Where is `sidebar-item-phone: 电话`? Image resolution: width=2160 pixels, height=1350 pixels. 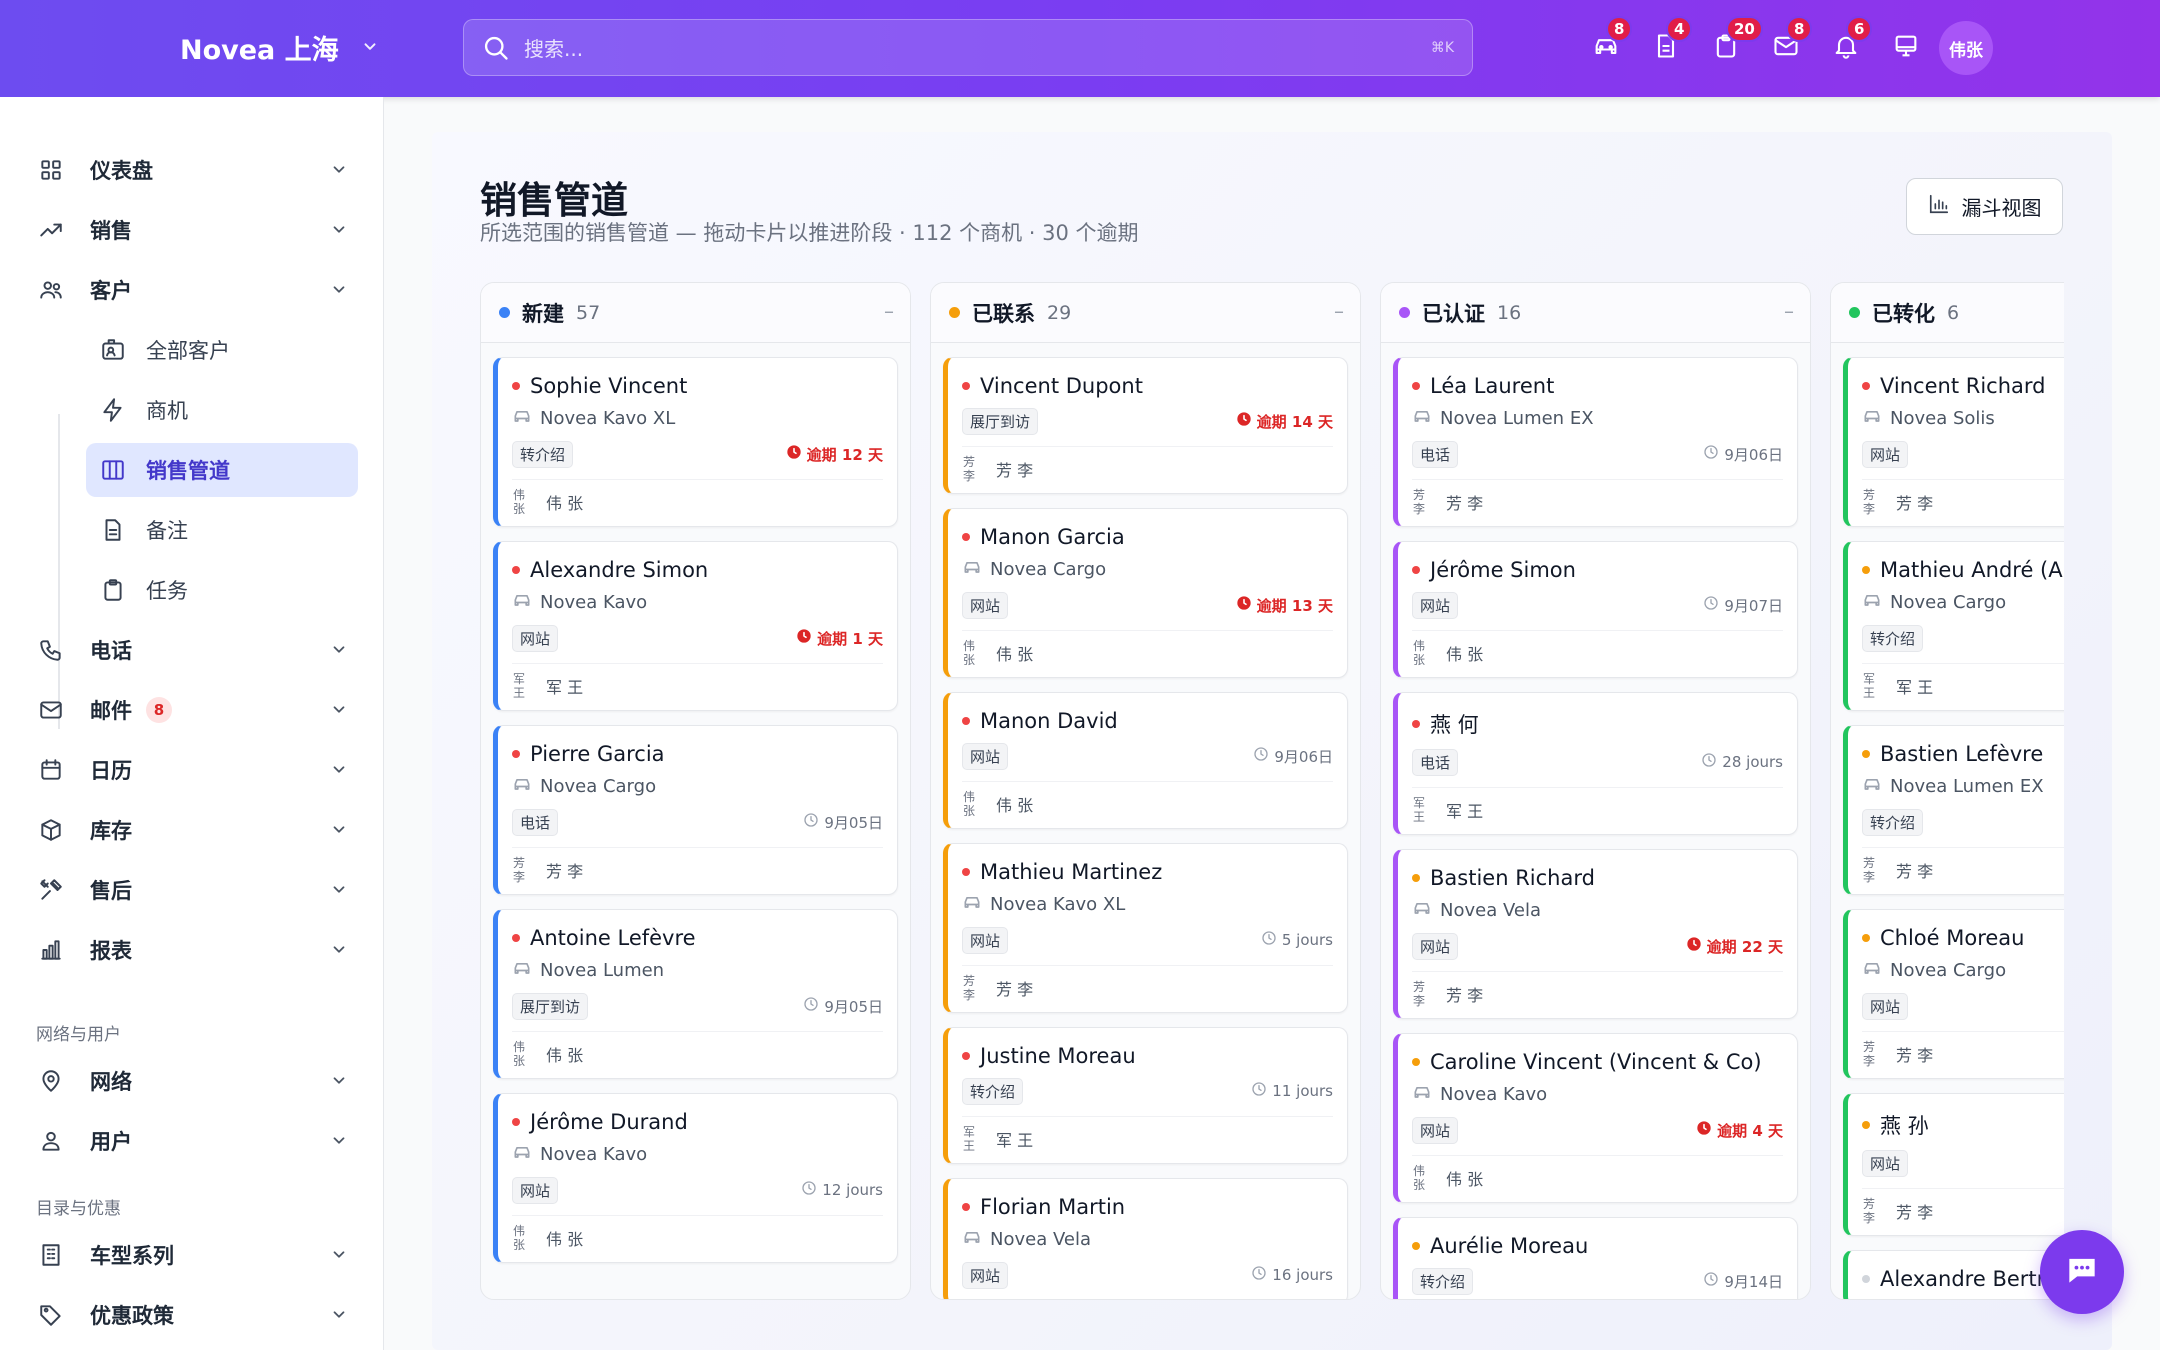
sidebar-item-phone: 电话 is located at coordinates (196, 650).